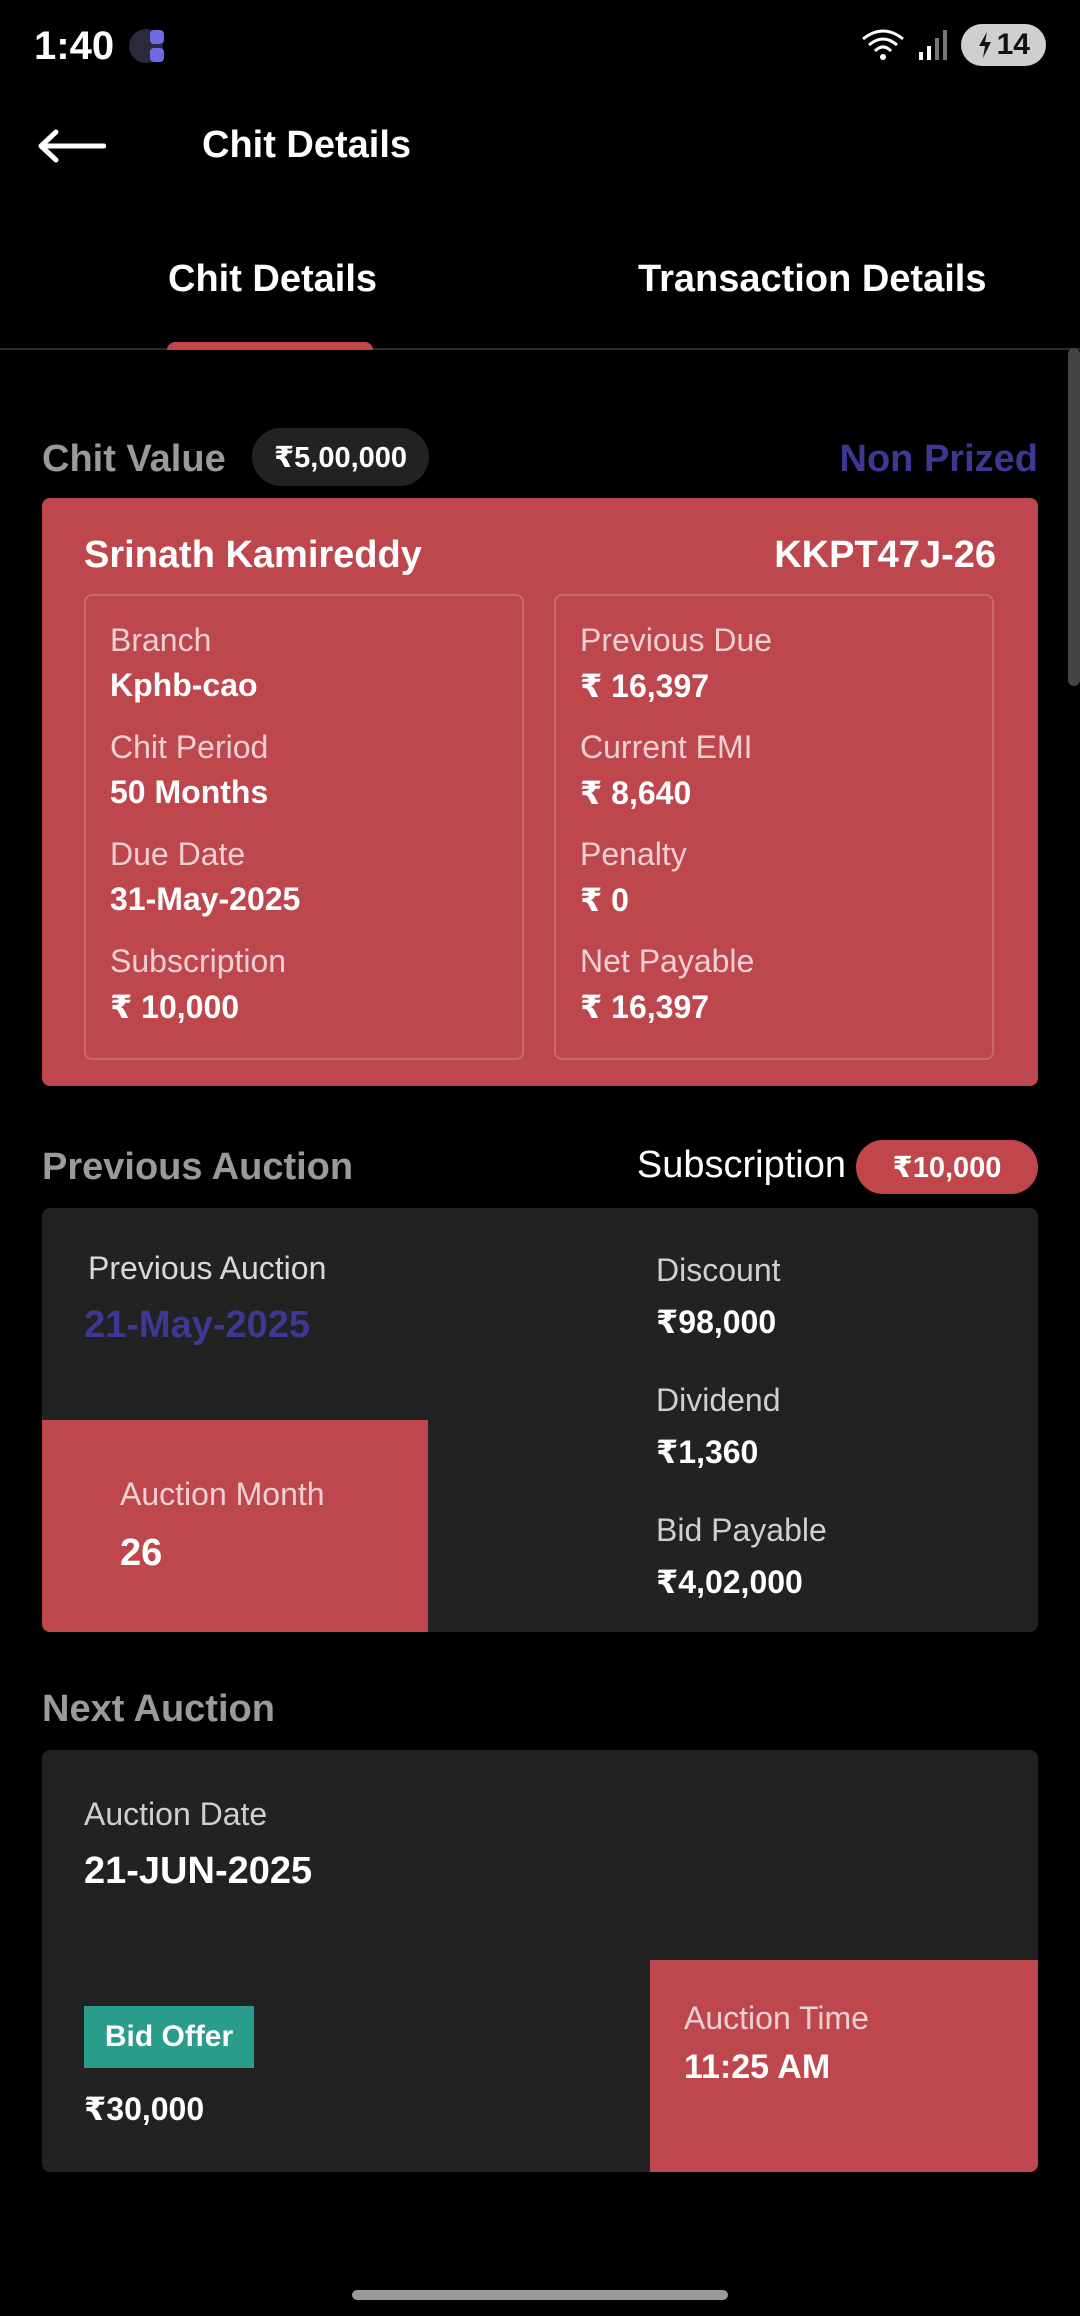  What do you see at coordinates (176, 1814) in the screenshot?
I see `auction-date-label: Auction Date` at bounding box center [176, 1814].